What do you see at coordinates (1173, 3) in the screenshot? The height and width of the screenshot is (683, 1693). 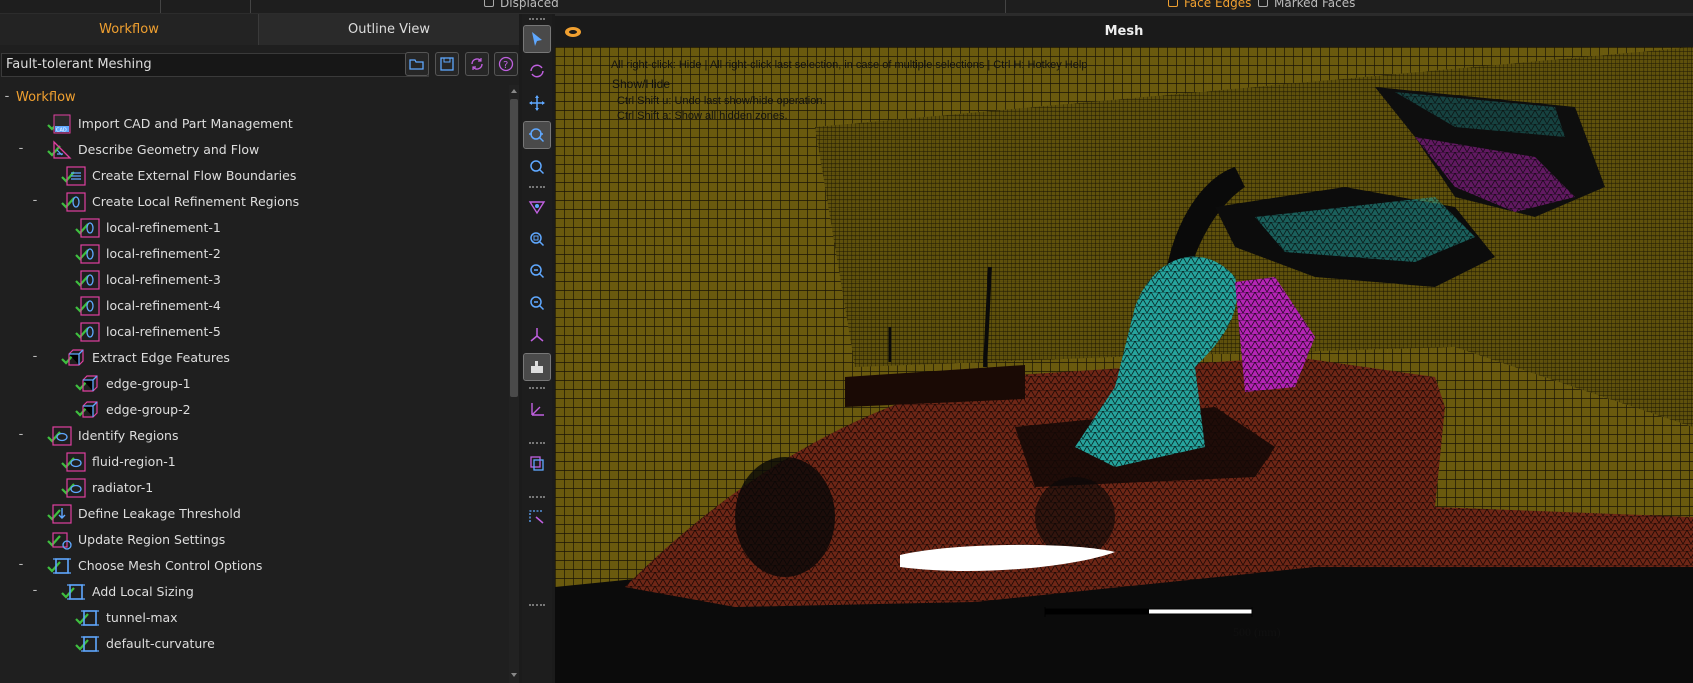 I see `face-edges-checkbox` at bounding box center [1173, 3].